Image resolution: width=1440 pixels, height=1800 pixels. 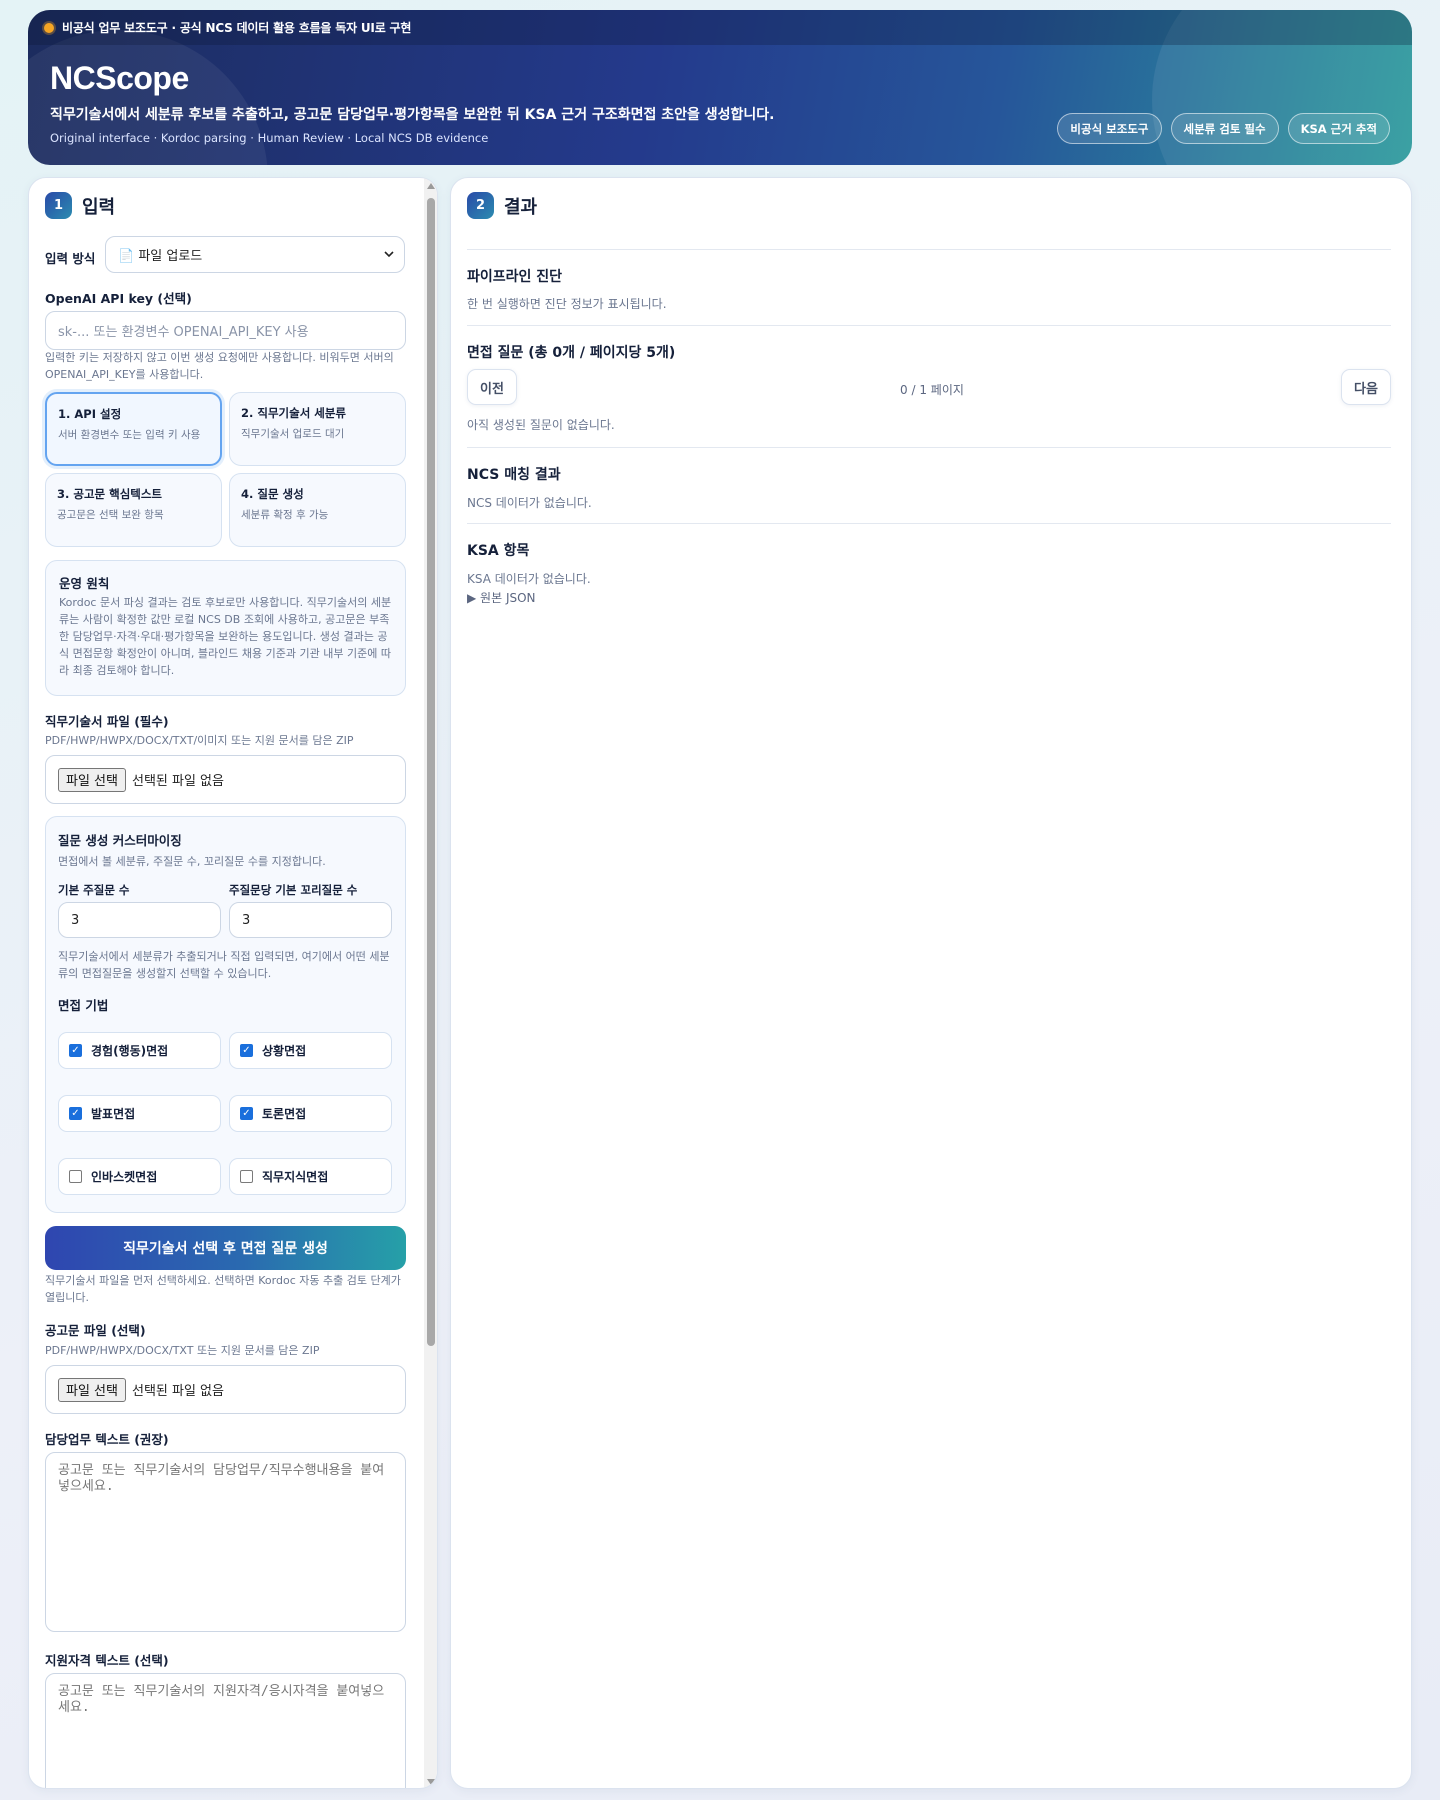 What do you see at coordinates (113, 1114) in the screenshot?
I see `method-label: 발표면접` at bounding box center [113, 1114].